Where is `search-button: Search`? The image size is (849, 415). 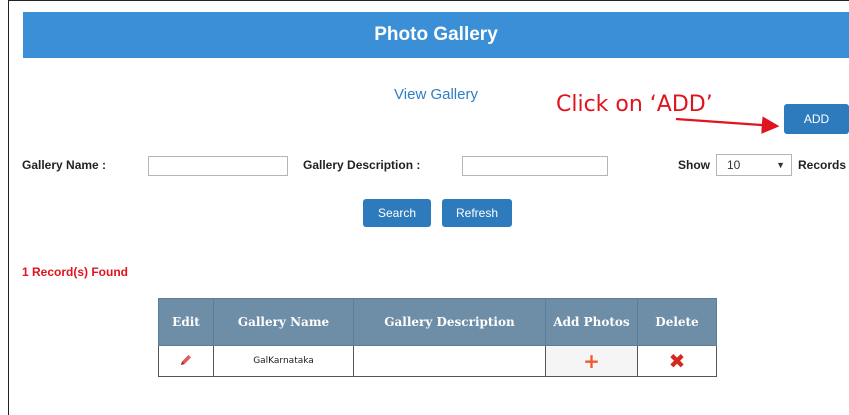 search-button: Search is located at coordinates (397, 213).